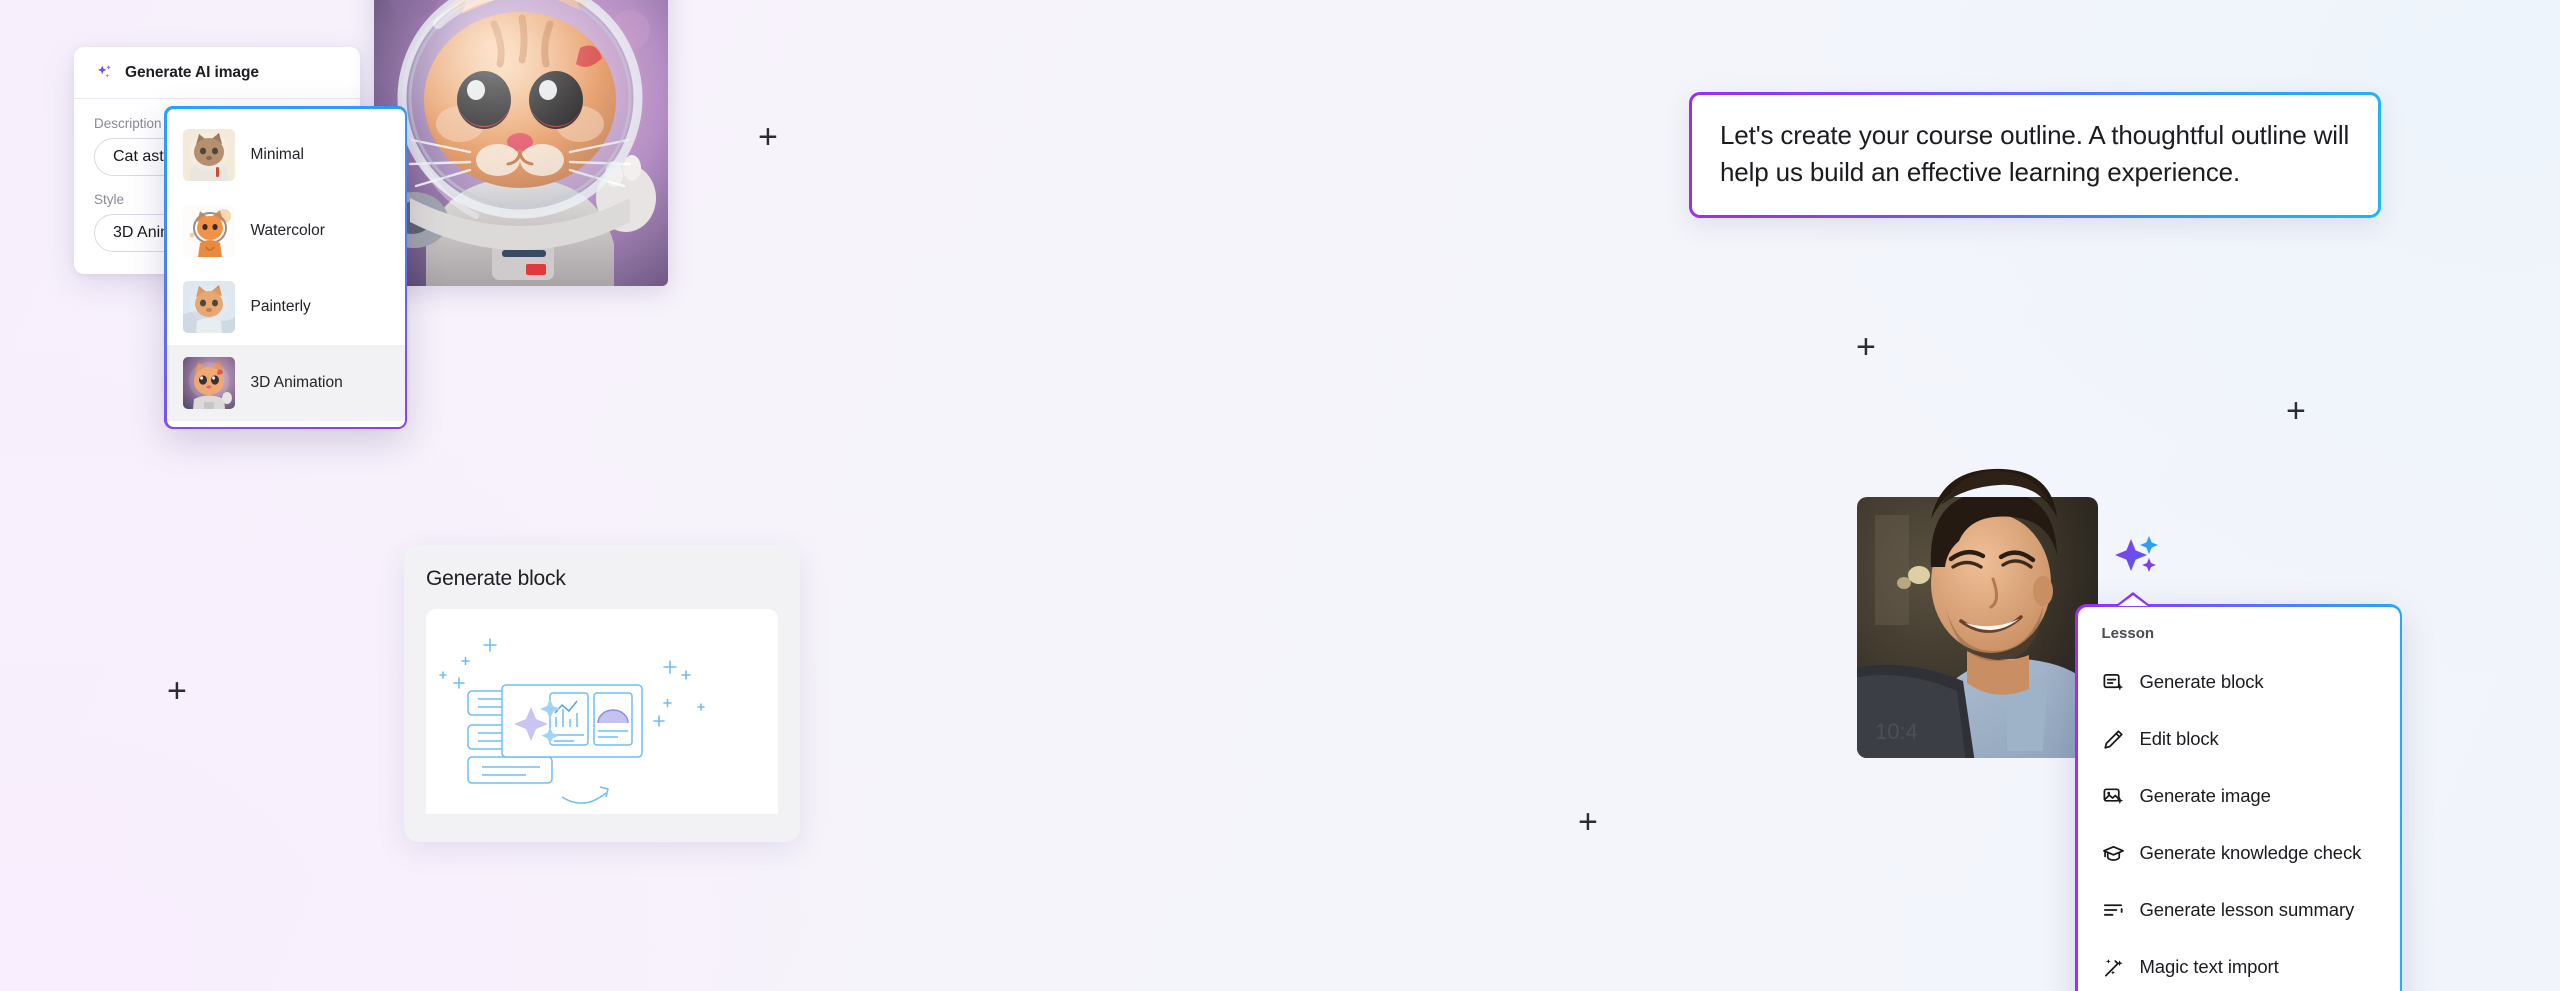 This screenshot has width=2560, height=991. Describe the element at coordinates (2113, 910) in the screenshot. I see `summary-lines-icon` at that location.